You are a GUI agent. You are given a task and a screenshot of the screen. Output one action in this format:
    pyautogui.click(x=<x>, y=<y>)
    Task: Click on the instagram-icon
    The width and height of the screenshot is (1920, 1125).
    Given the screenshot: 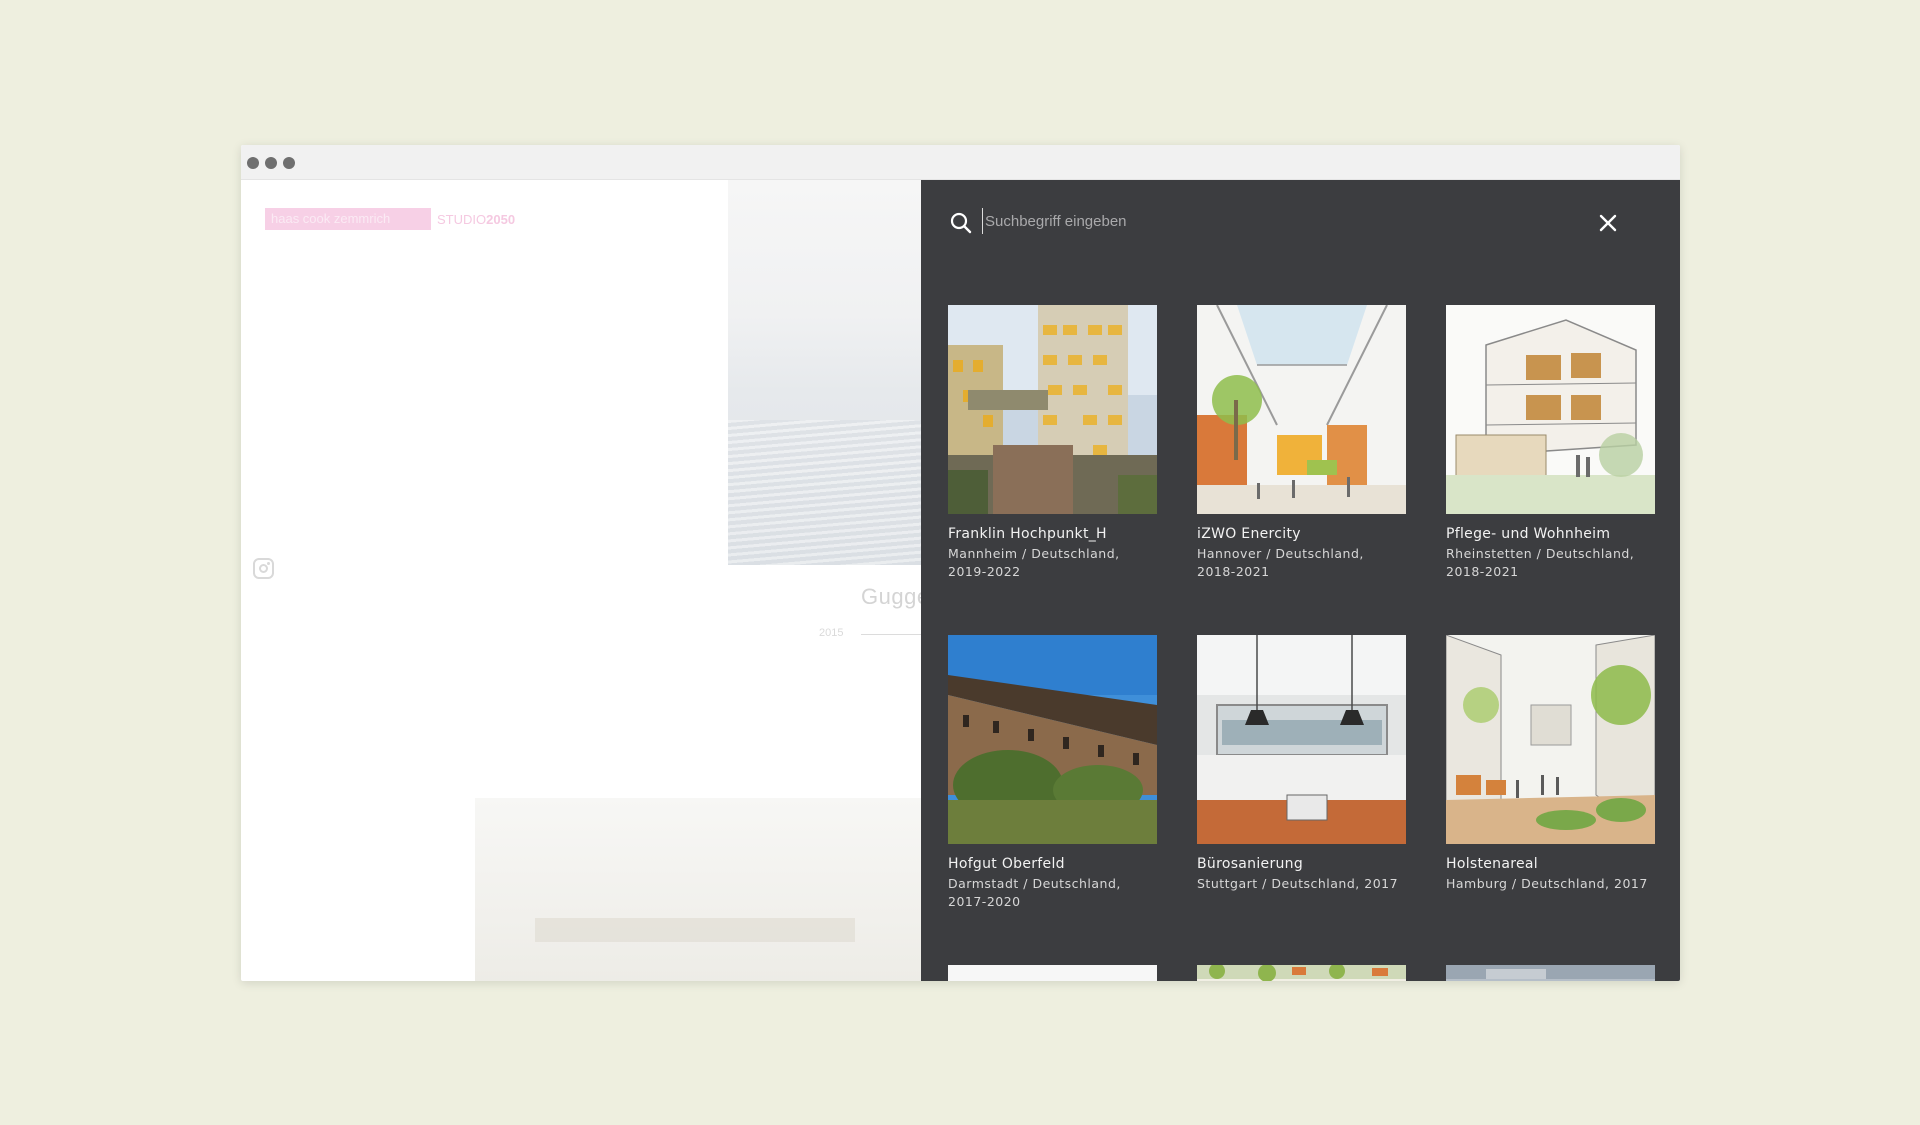 What is the action you would take?
    pyautogui.click(x=263, y=568)
    